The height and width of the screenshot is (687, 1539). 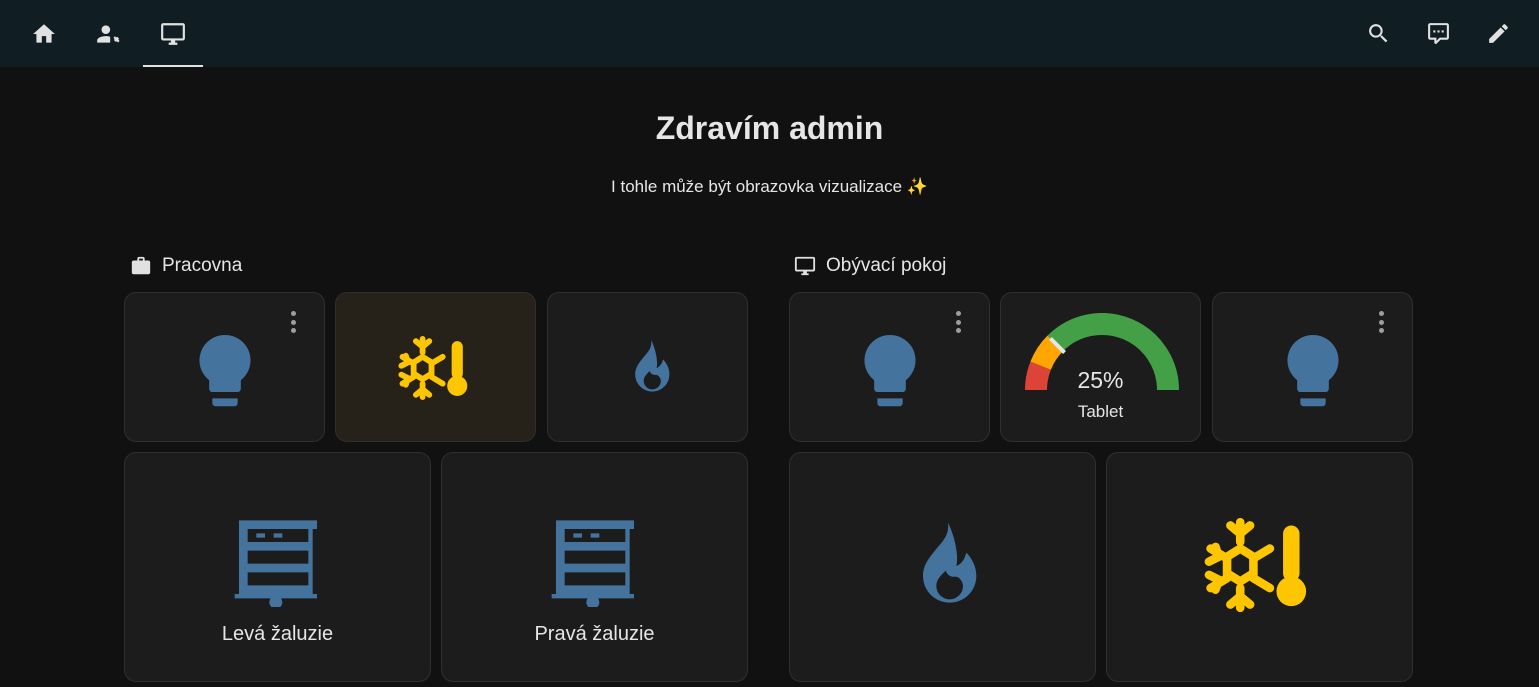 I want to click on section-heading-obyvaci-pokoj: Obývací pokoj, so click(x=870, y=266).